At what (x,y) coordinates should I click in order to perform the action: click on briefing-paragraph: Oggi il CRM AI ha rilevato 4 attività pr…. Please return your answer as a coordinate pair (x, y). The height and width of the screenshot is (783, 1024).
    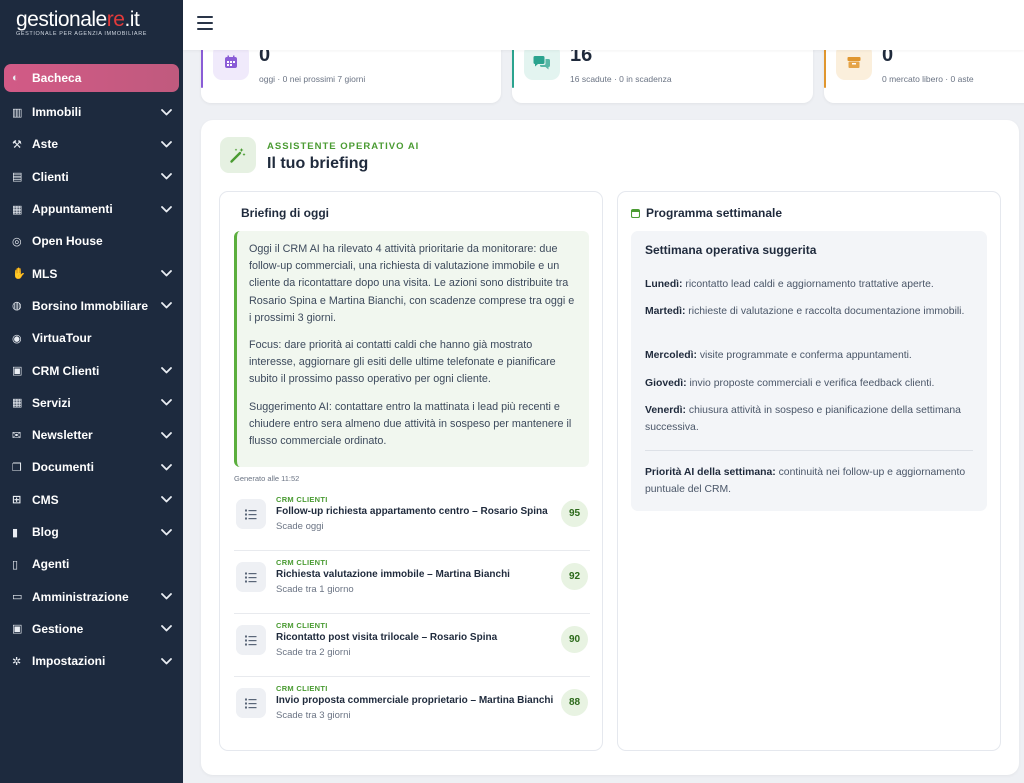
    Looking at the image, I should click on (412, 283).